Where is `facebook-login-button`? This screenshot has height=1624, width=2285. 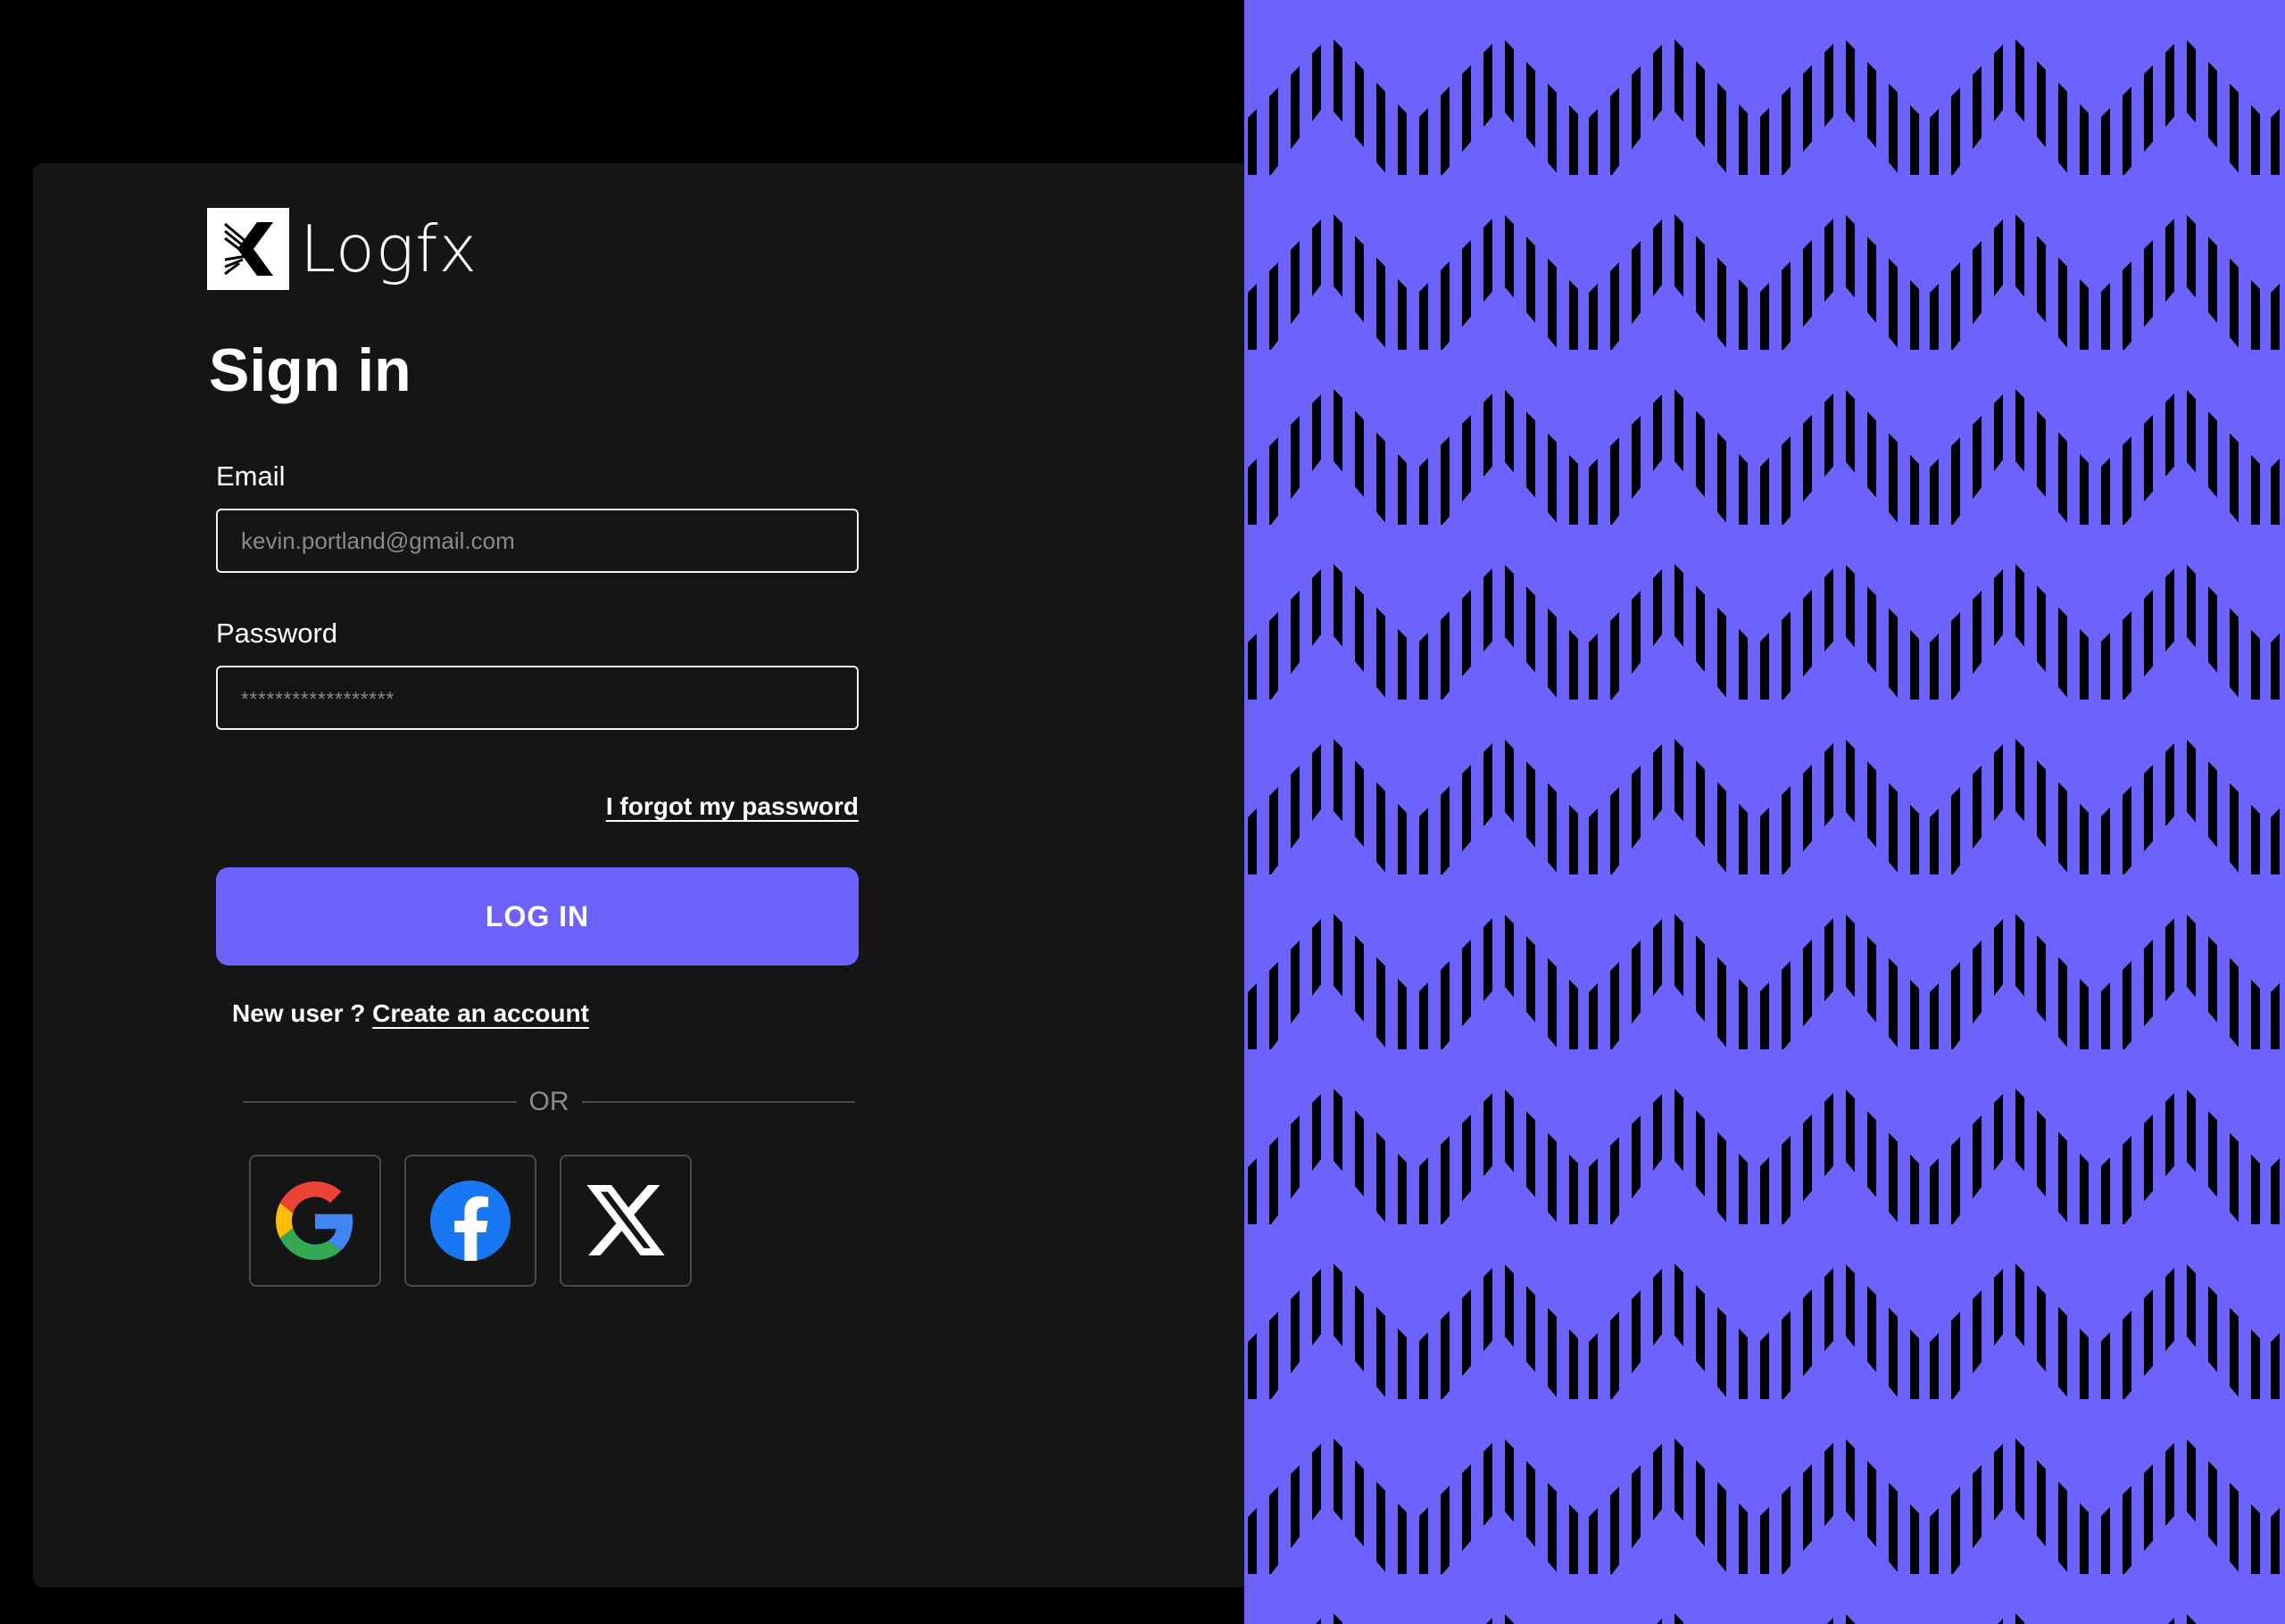 facebook-login-button is located at coordinates (470, 1221).